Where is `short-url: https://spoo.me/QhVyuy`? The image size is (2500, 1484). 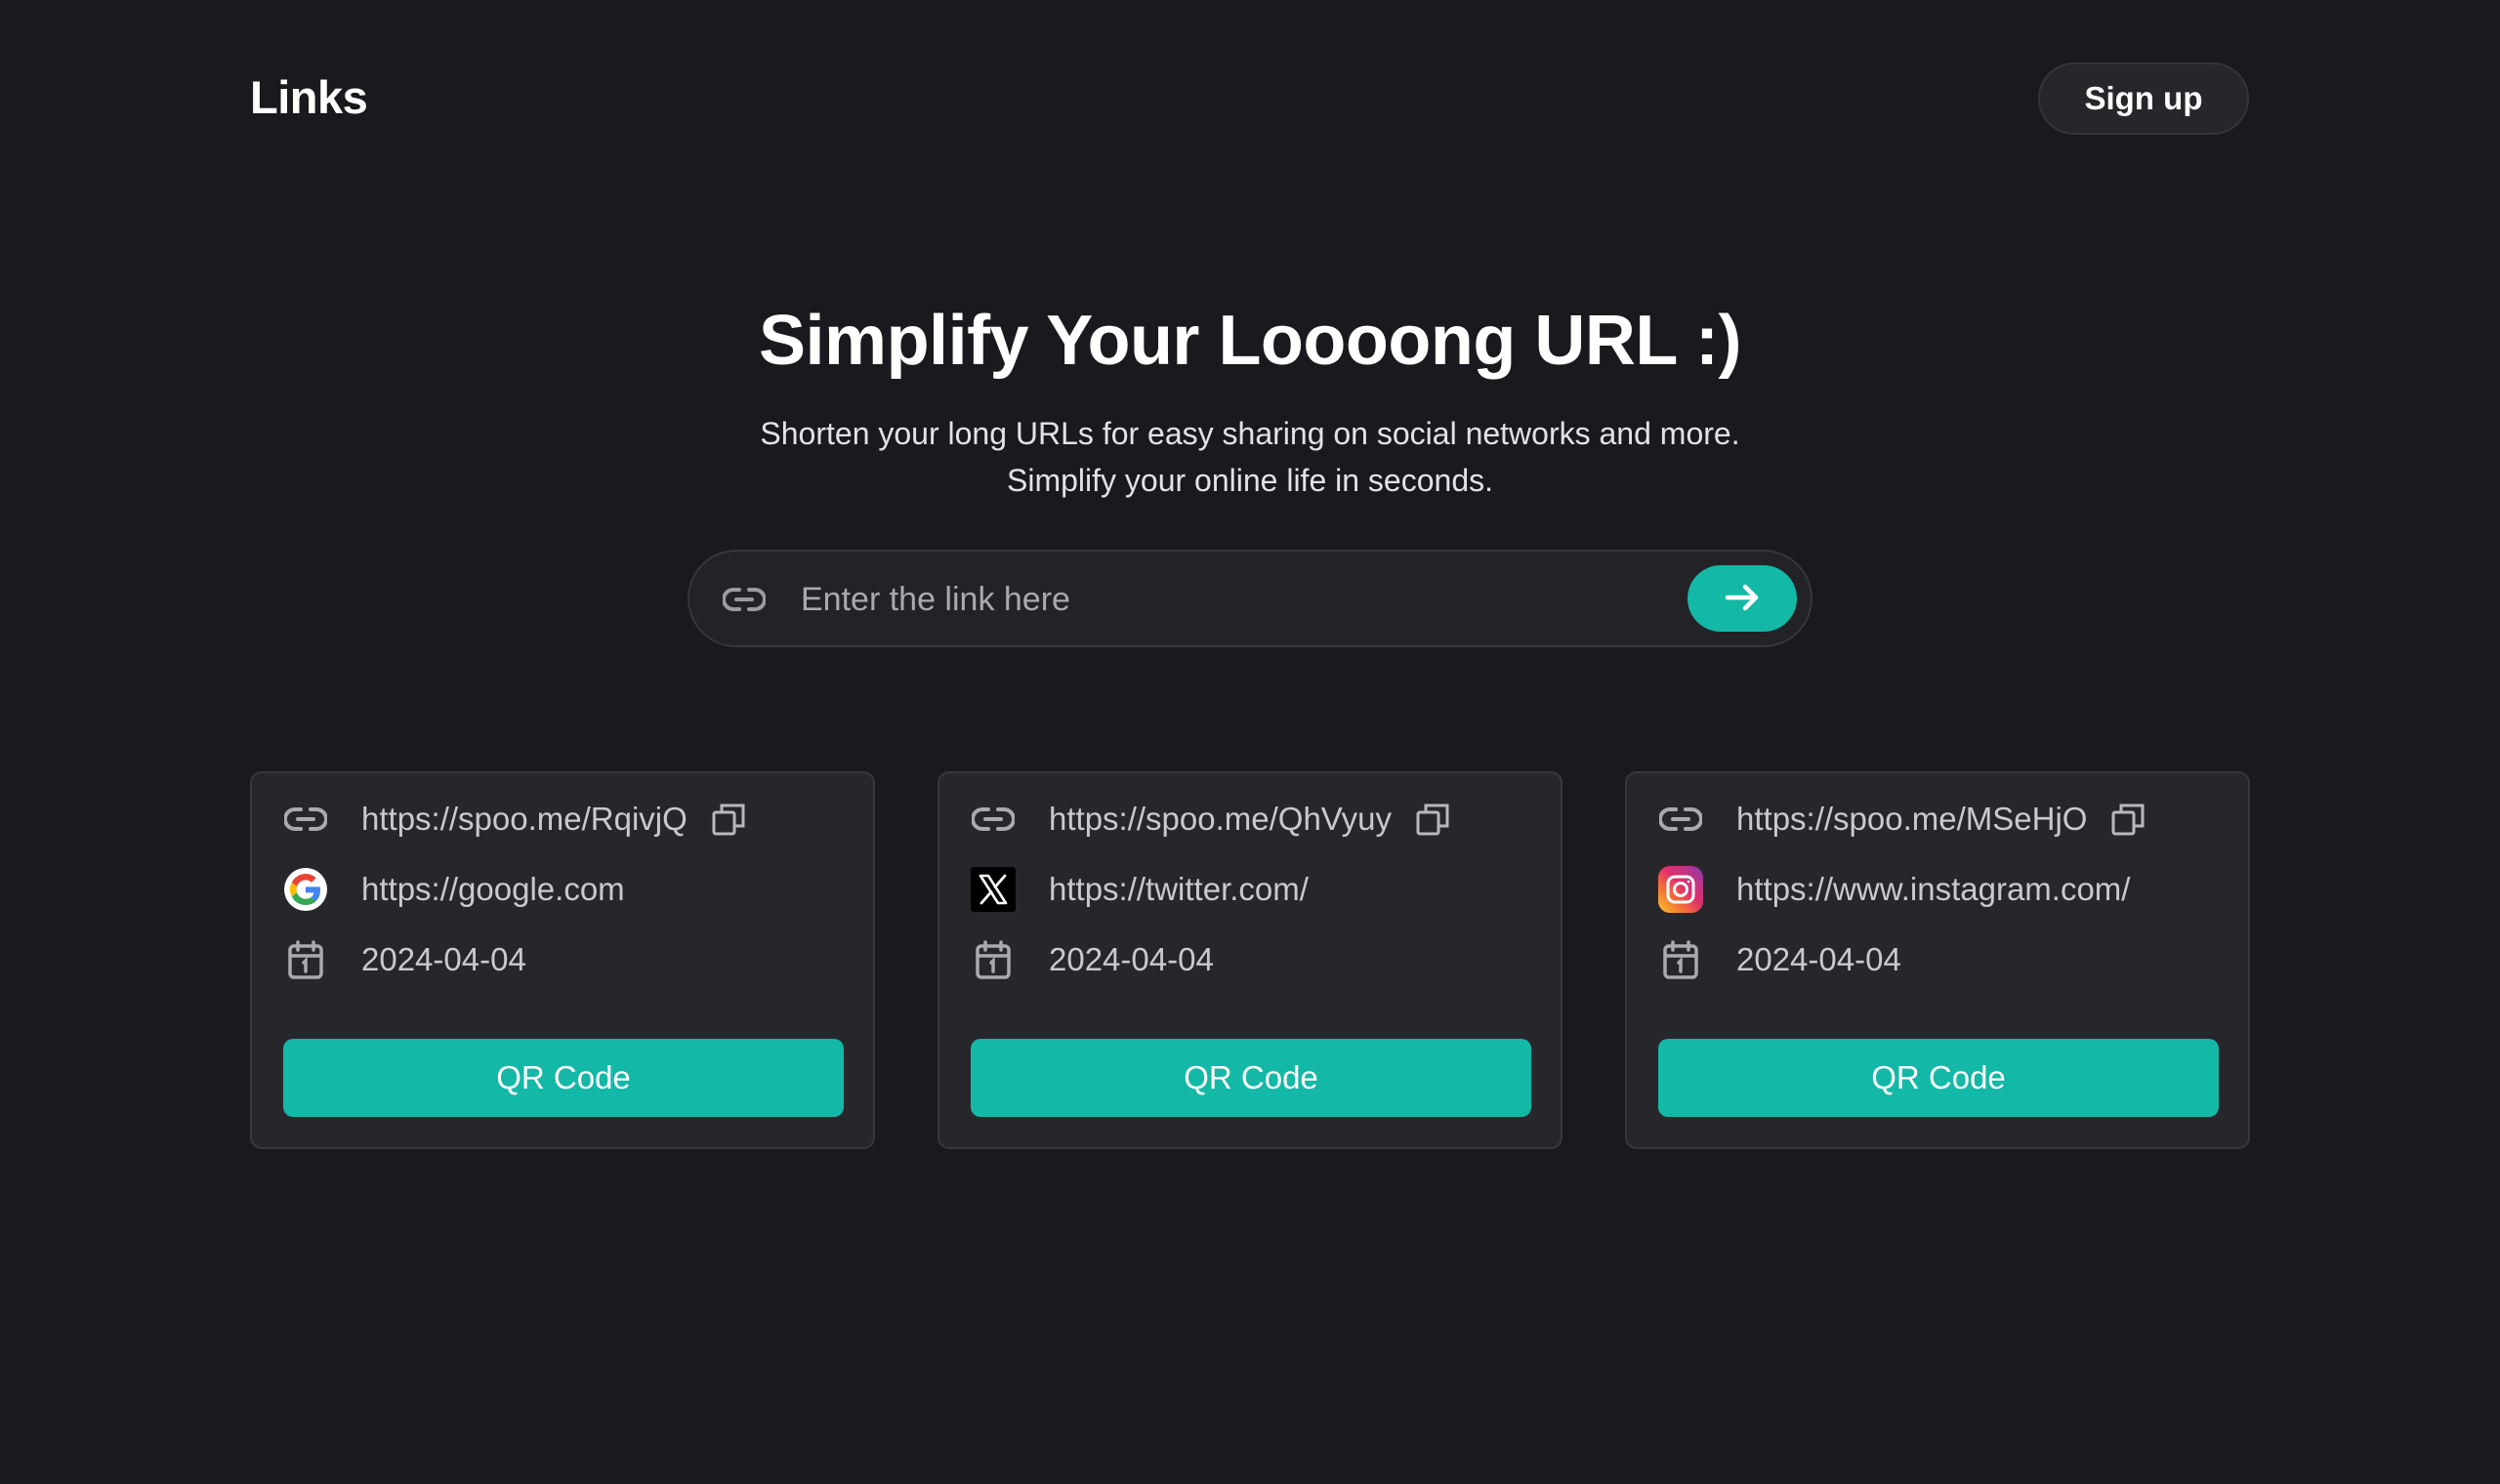 short-url: https://spoo.me/QhVyuy is located at coordinates (1220, 820).